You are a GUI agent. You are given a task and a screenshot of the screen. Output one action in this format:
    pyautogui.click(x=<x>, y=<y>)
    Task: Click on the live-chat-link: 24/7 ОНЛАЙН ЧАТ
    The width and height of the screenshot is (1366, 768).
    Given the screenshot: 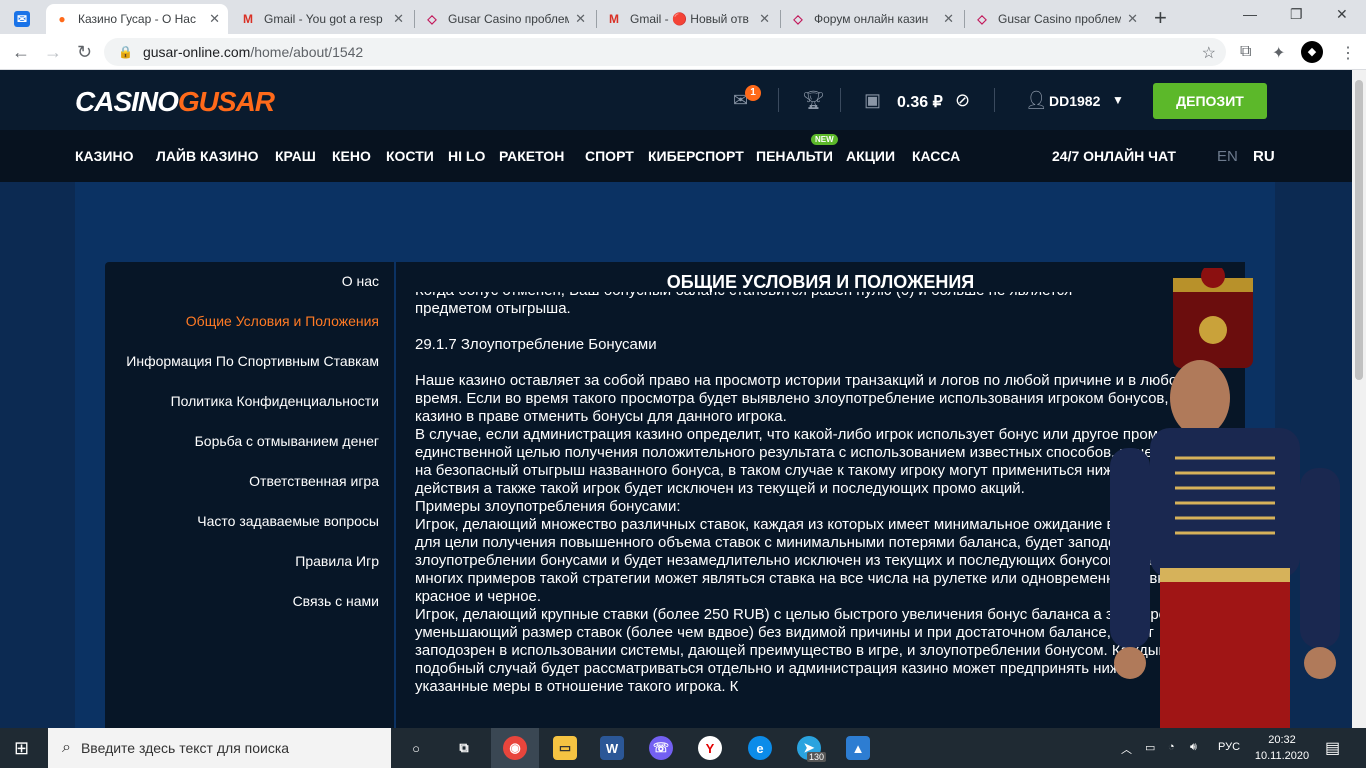 What is the action you would take?
    pyautogui.click(x=1114, y=156)
    